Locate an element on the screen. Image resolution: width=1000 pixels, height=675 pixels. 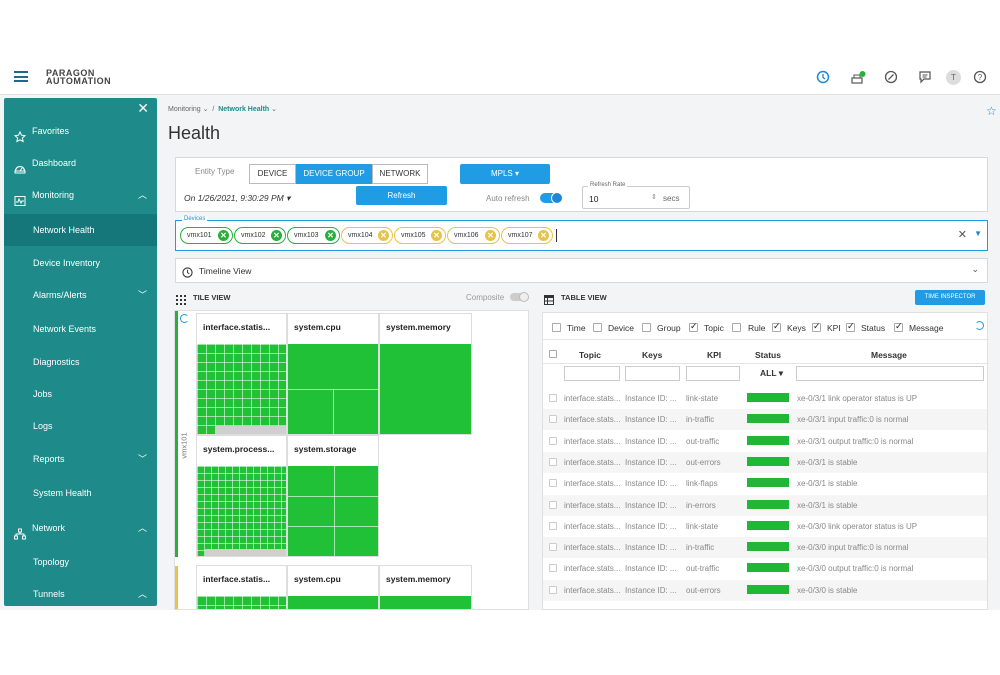
device-chip-vmx105: vmx105 ✕ is located at coordinates (420, 235).